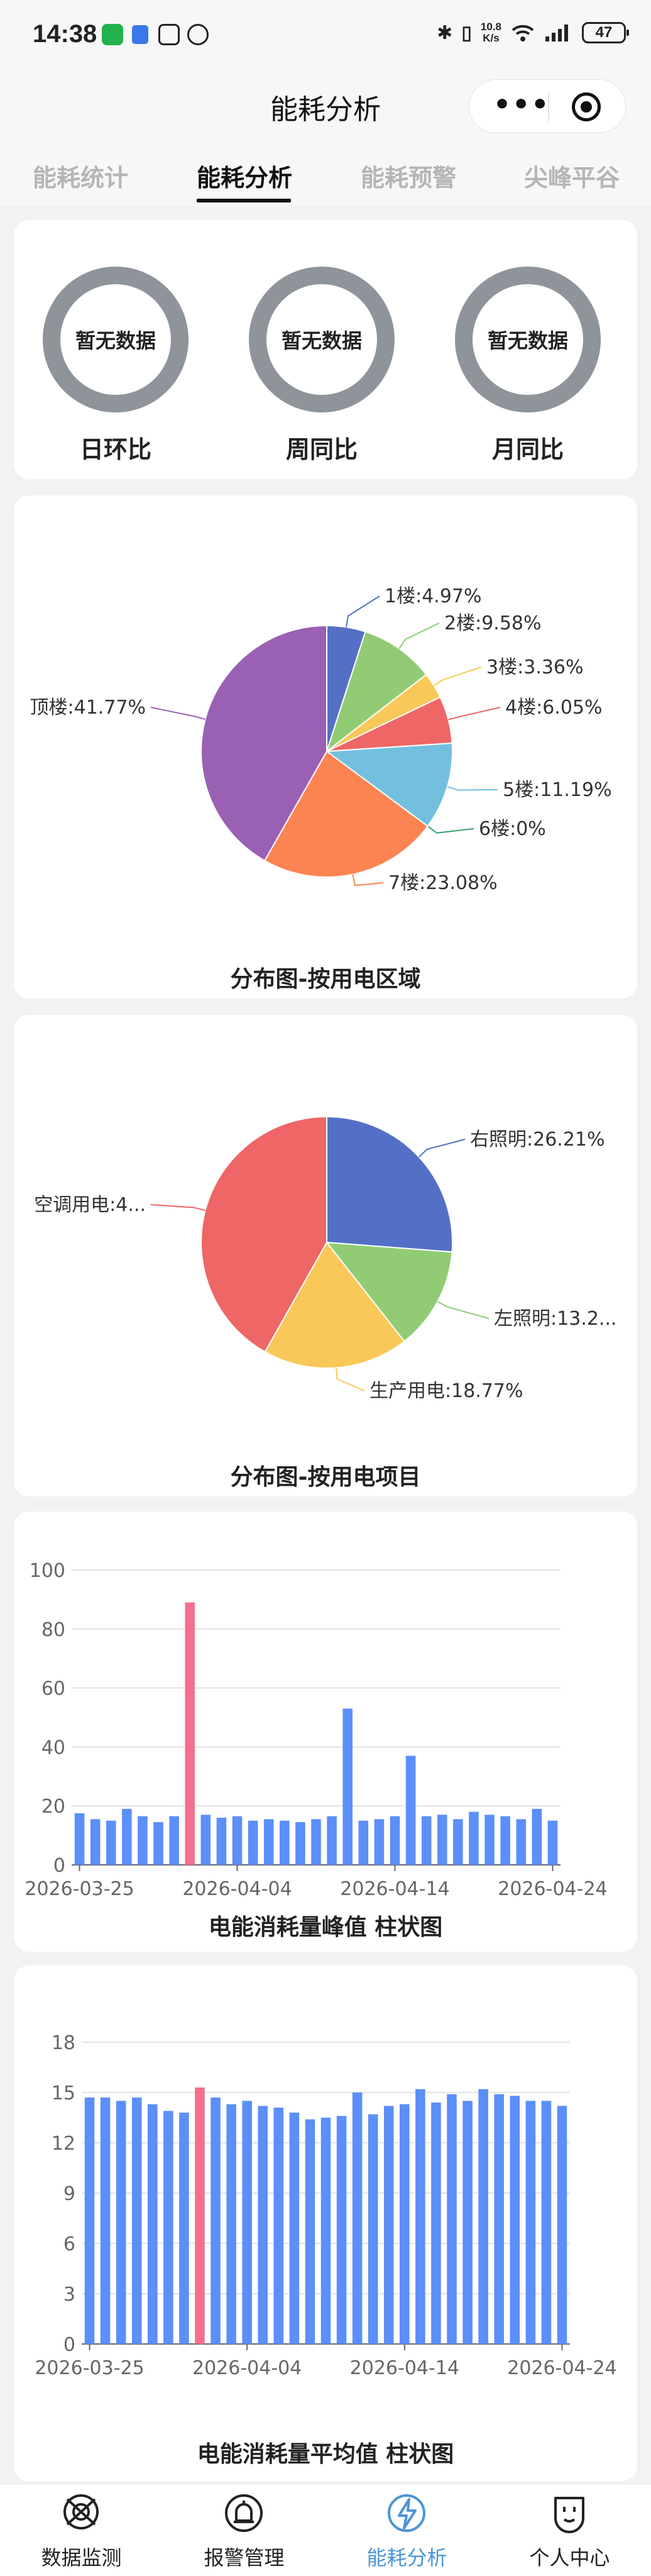  I want to click on battery-indicator: 47, so click(605, 32).